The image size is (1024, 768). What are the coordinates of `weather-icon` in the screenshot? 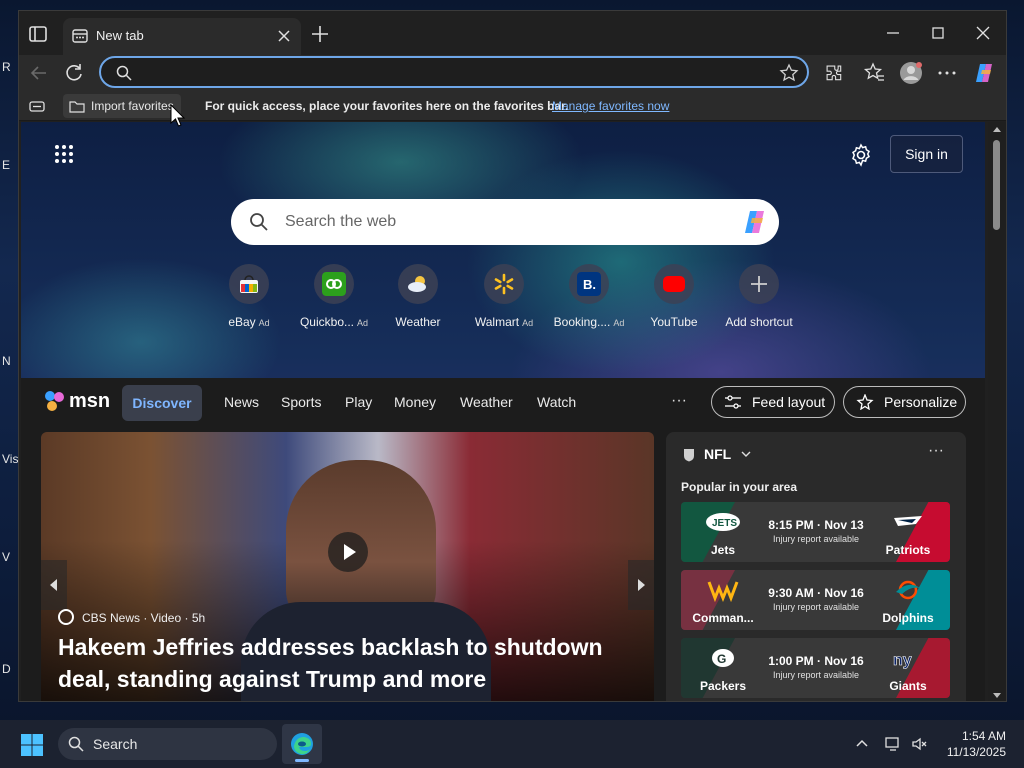 It's located at (417, 284).